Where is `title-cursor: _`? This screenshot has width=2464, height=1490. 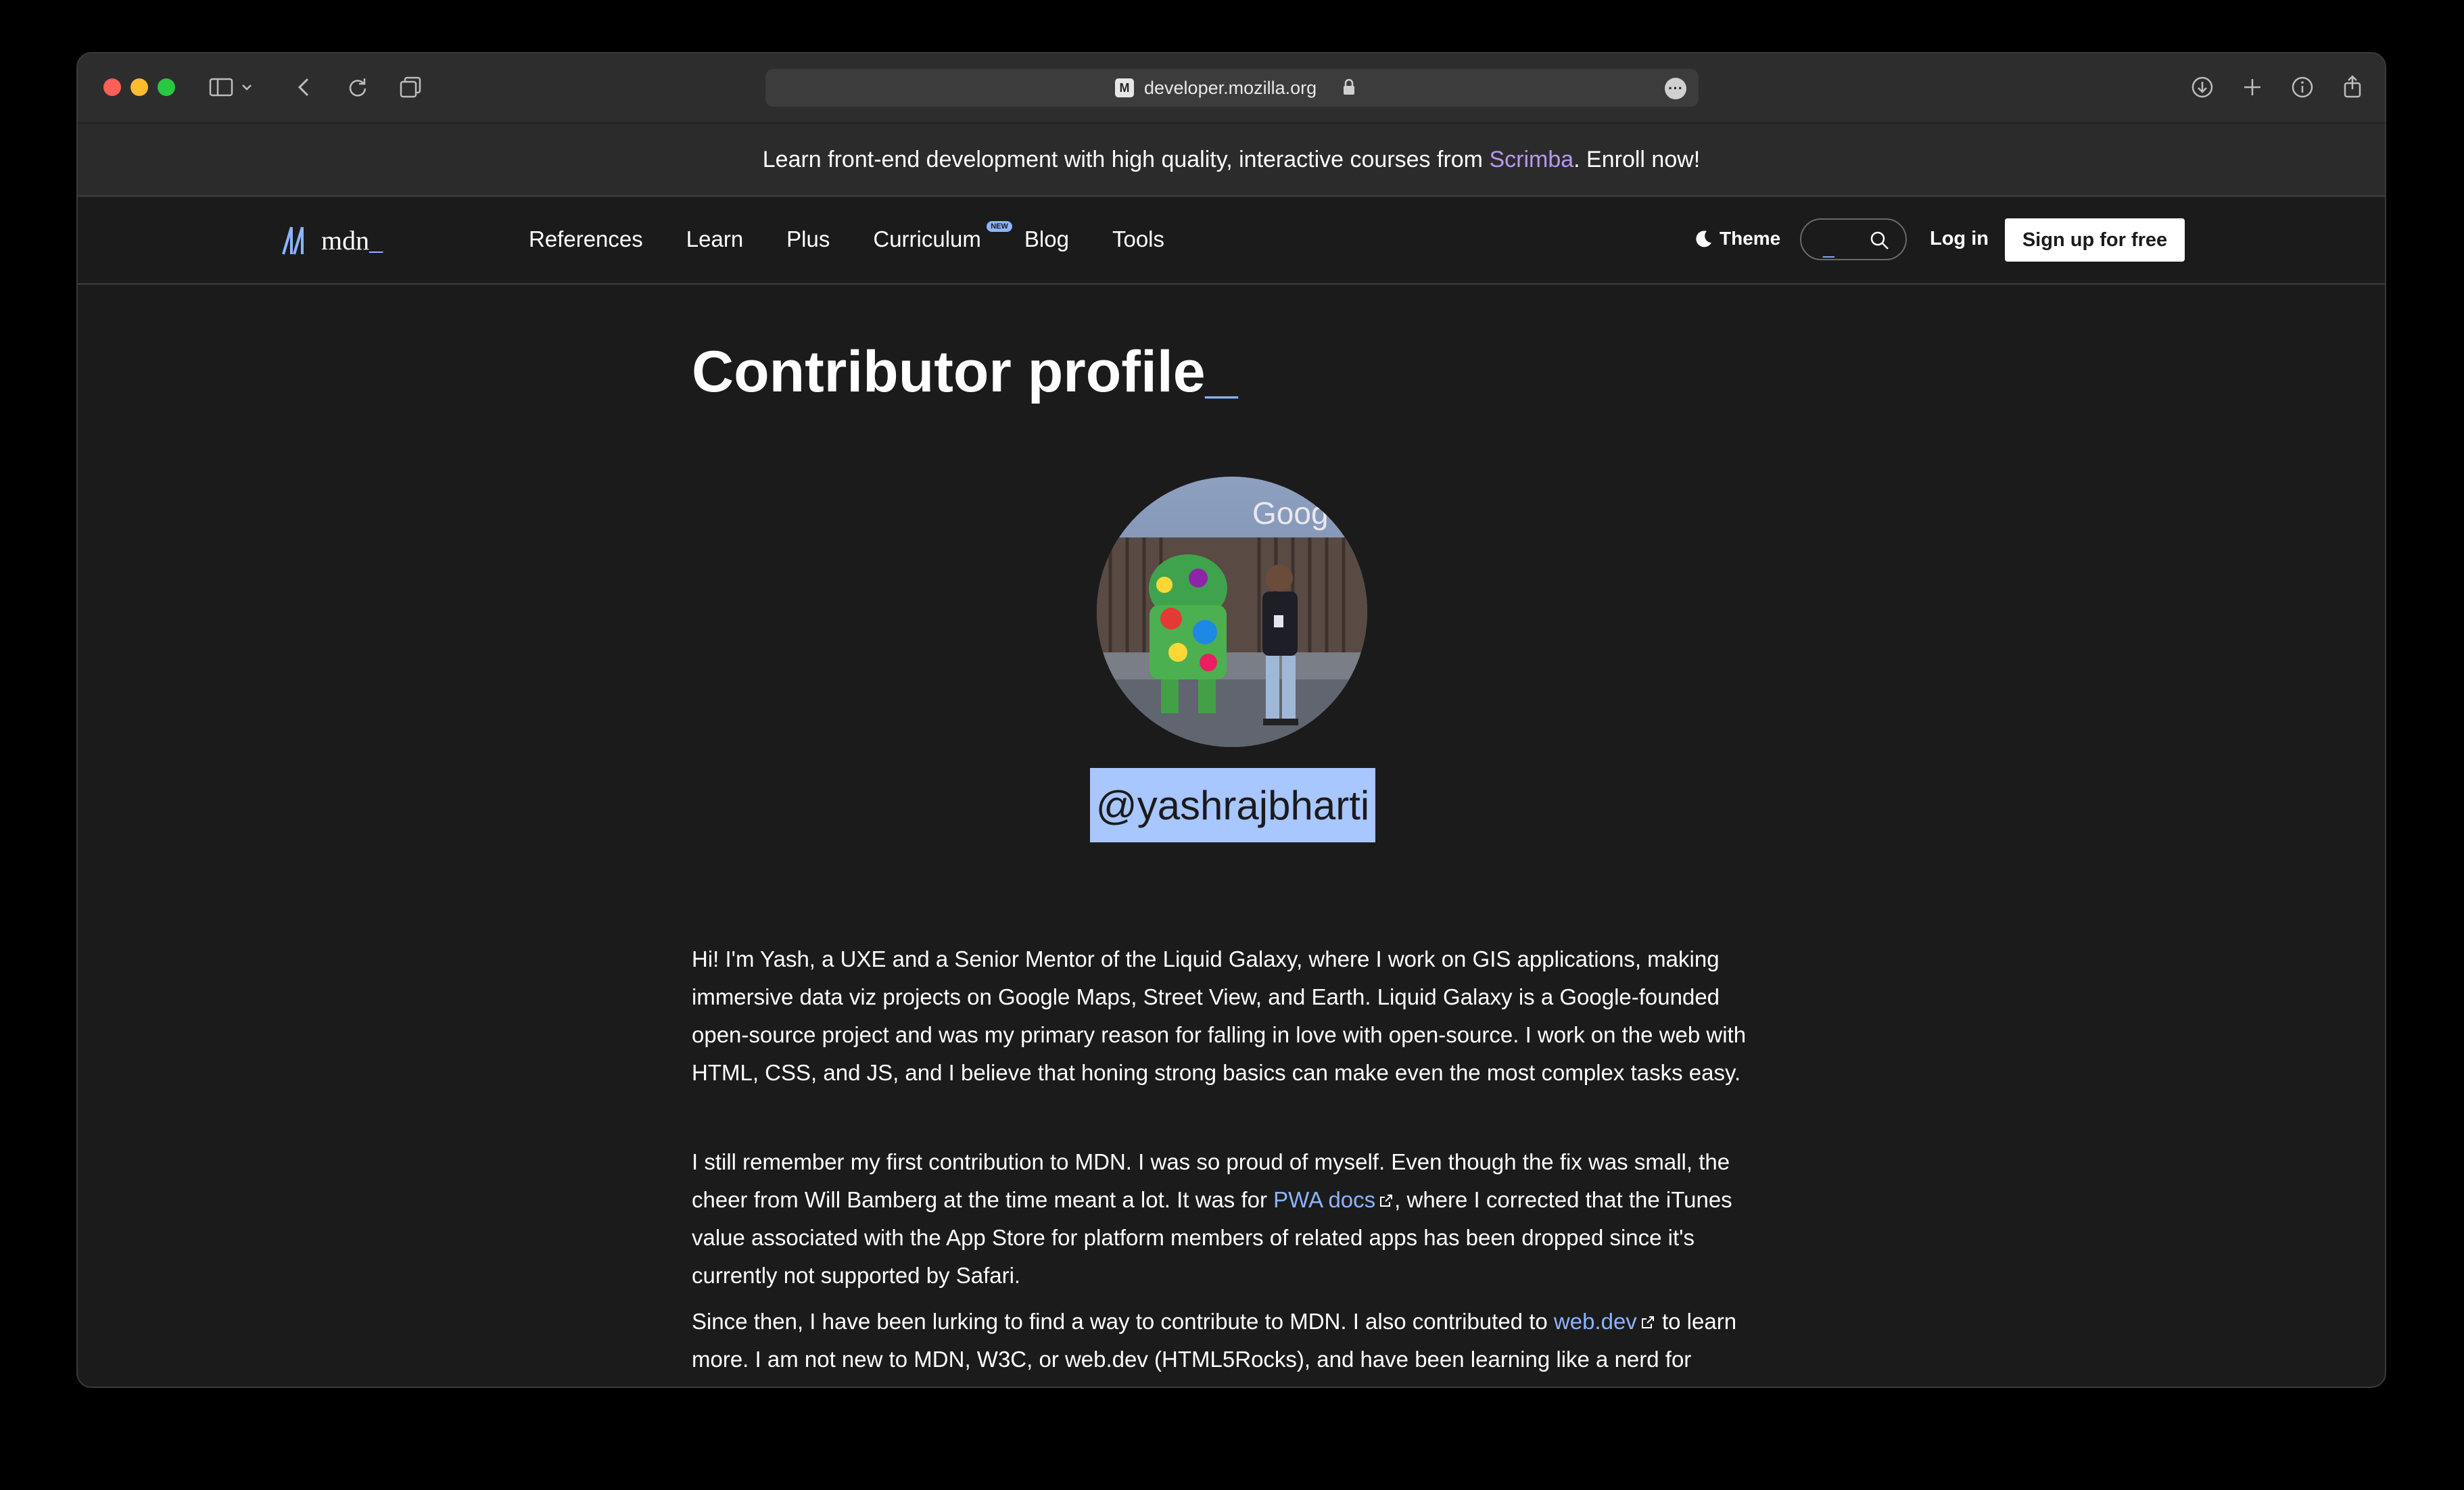 title-cursor: _ is located at coordinates (1221, 371).